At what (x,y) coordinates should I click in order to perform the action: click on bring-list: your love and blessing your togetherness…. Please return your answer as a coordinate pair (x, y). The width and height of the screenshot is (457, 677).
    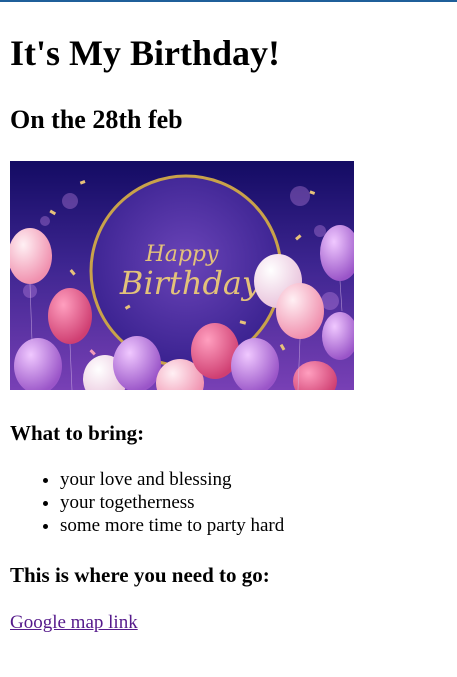
    Looking at the image, I should click on (147, 502).